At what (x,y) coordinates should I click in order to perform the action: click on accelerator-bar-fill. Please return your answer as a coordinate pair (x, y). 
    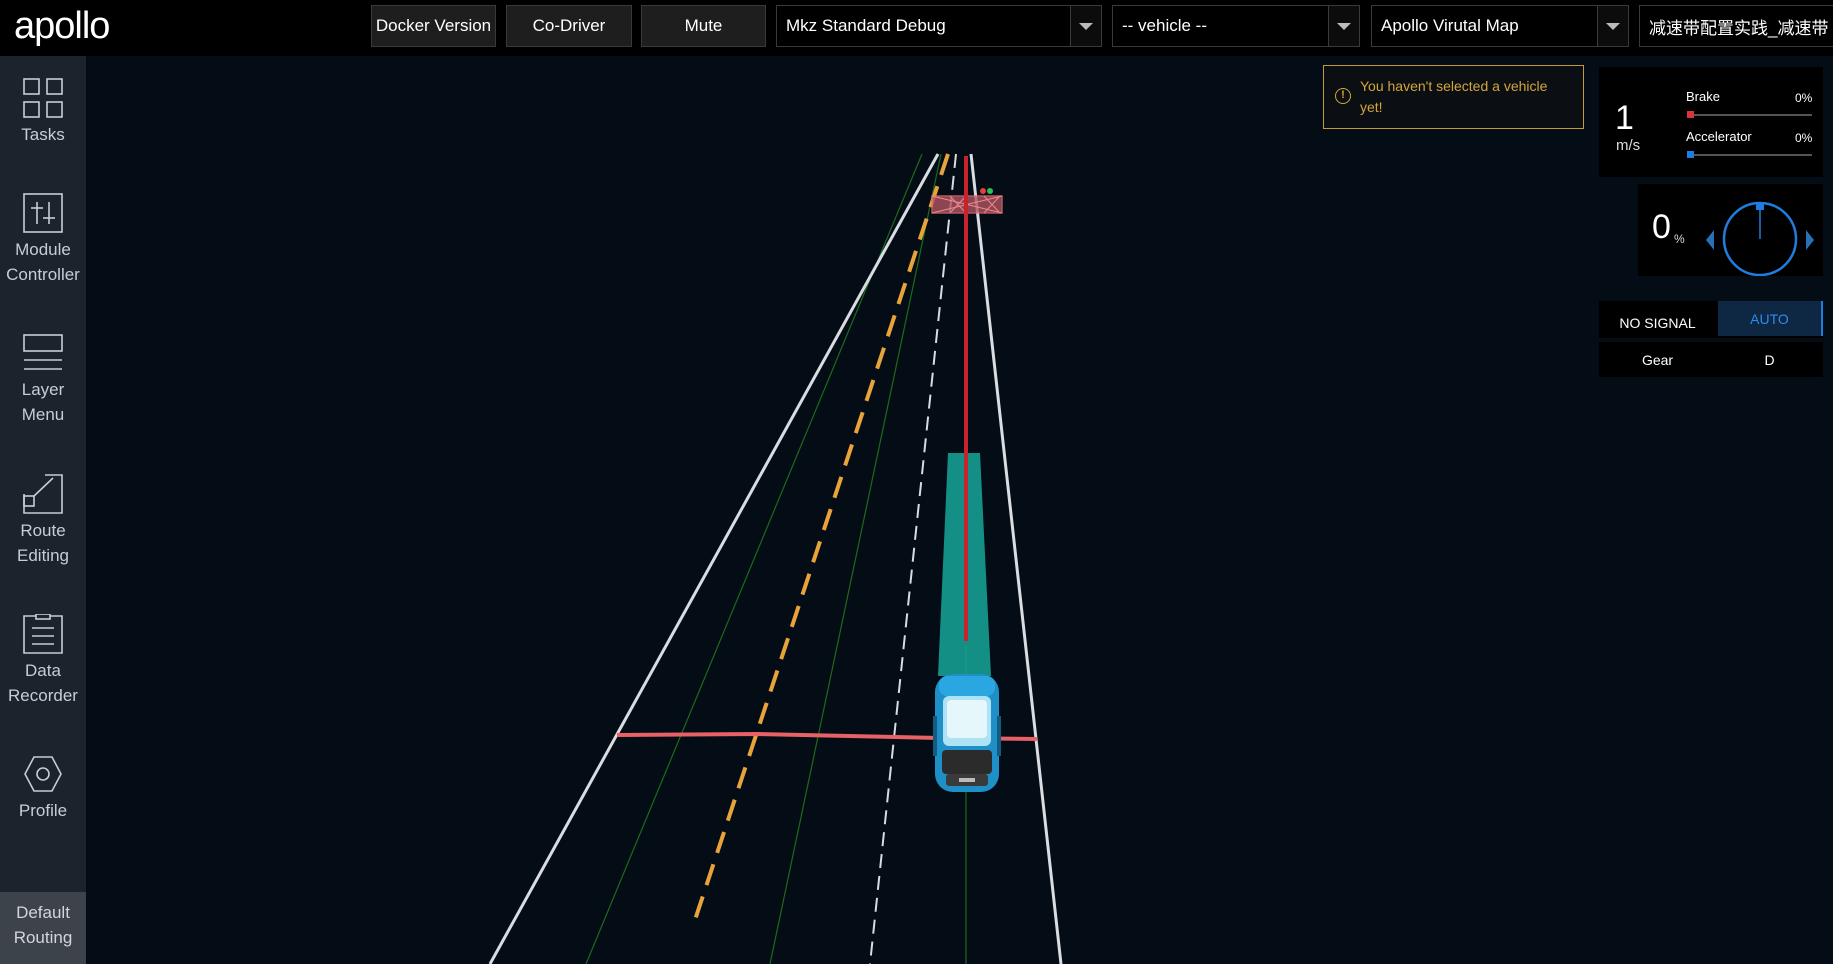
    Looking at the image, I should click on (1690, 154).